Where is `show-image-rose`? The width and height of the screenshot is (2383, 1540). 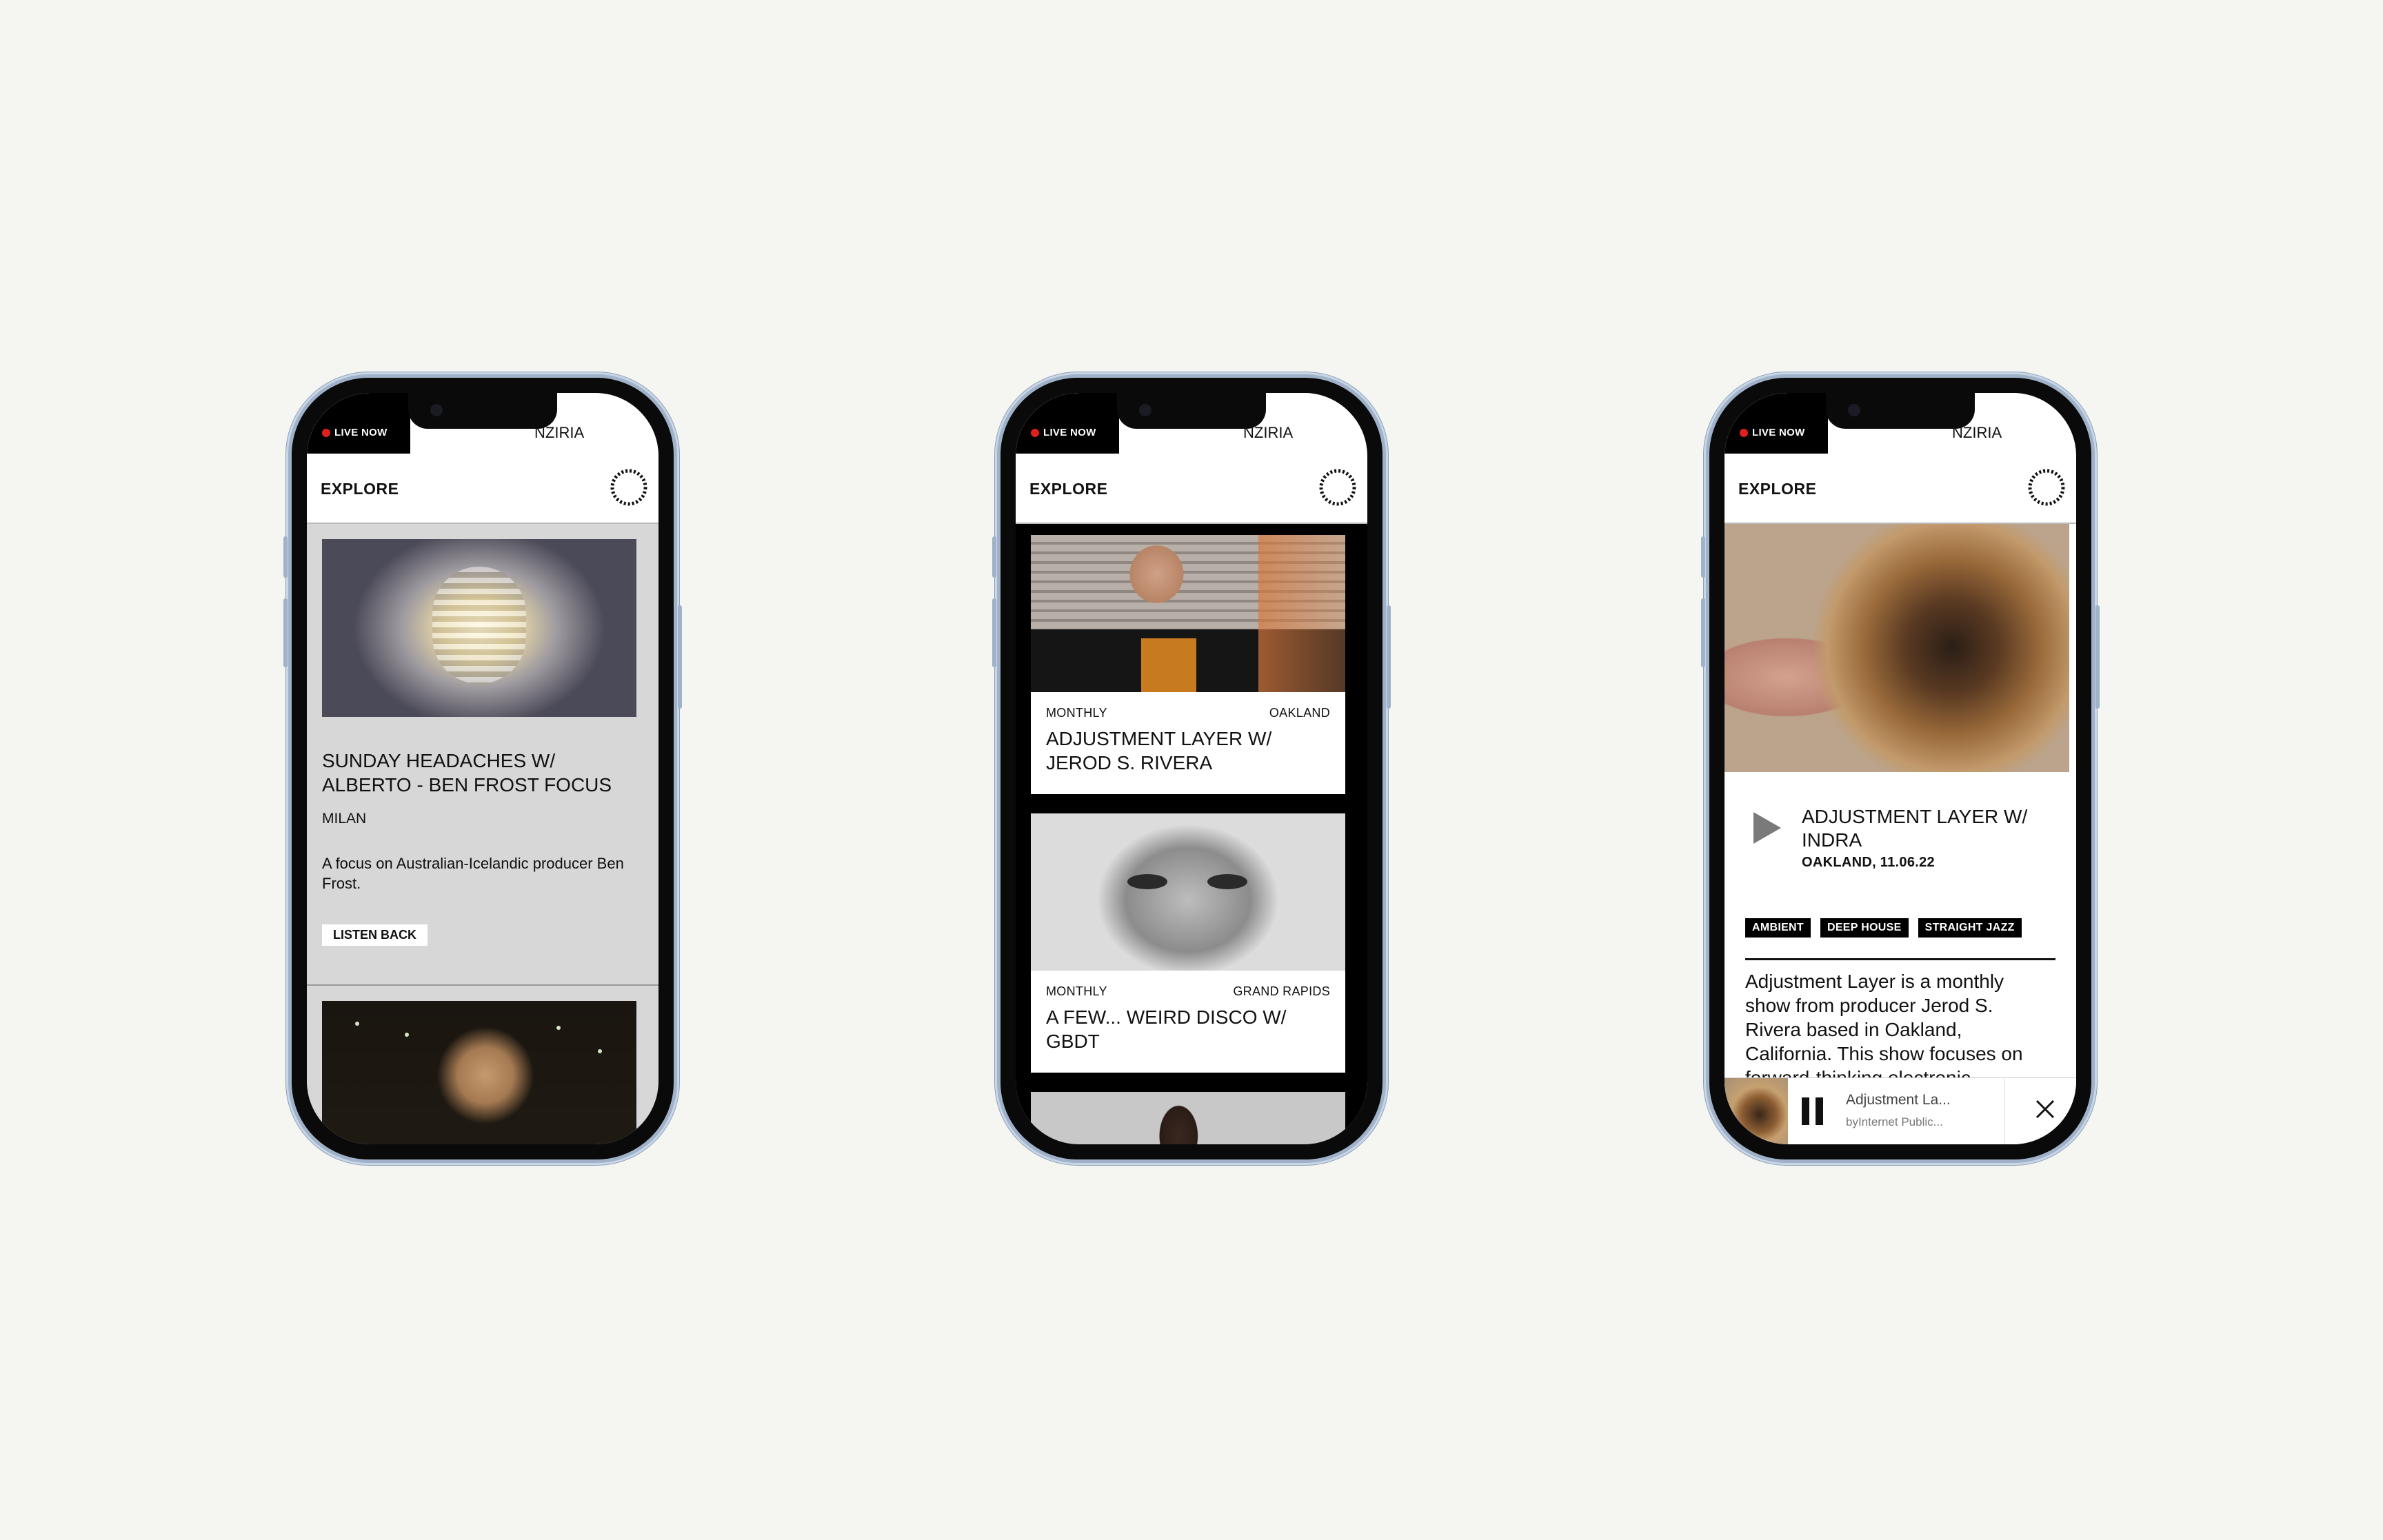 show-image-rose is located at coordinates (1897, 648).